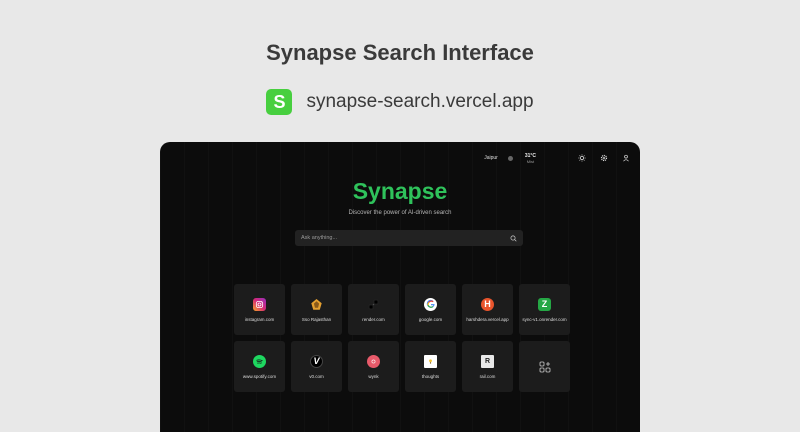 This screenshot has height=432, width=800. Describe the element at coordinates (530, 161) in the screenshot. I see `weather-condition: Mist` at that location.